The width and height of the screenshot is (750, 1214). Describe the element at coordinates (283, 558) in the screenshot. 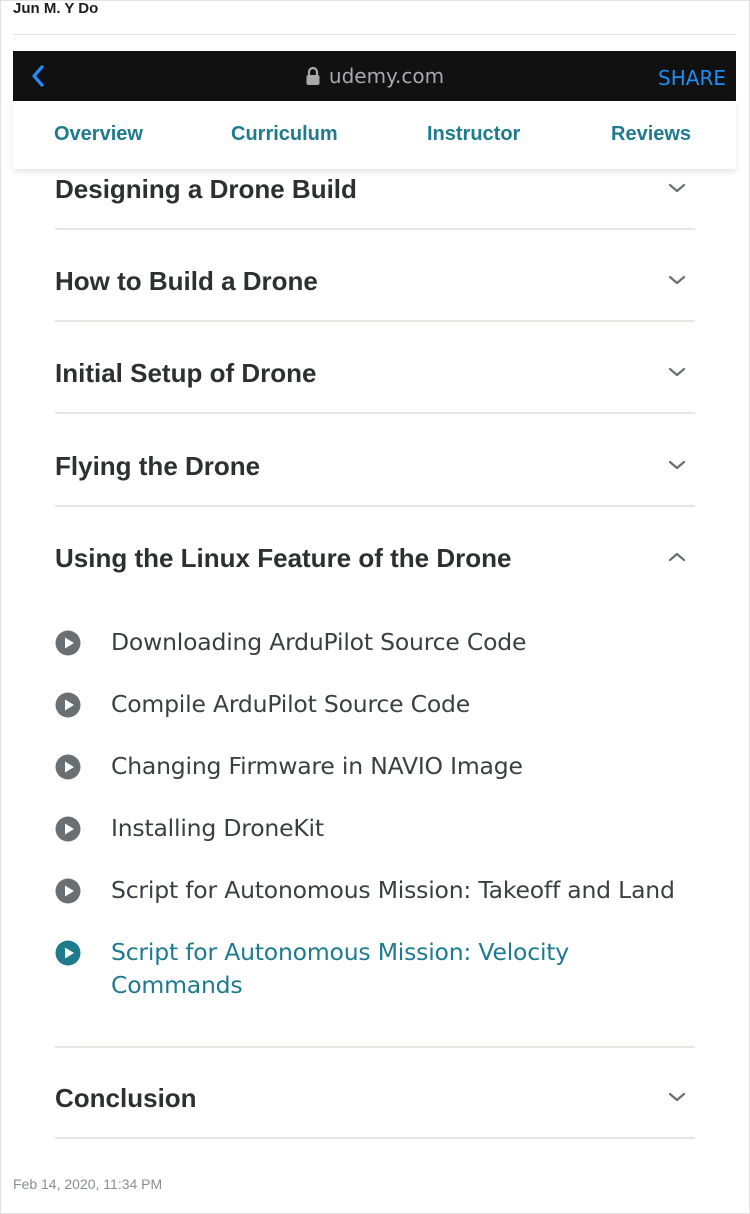

I see `section-title: Using the Linux Feature of the Drone` at that location.